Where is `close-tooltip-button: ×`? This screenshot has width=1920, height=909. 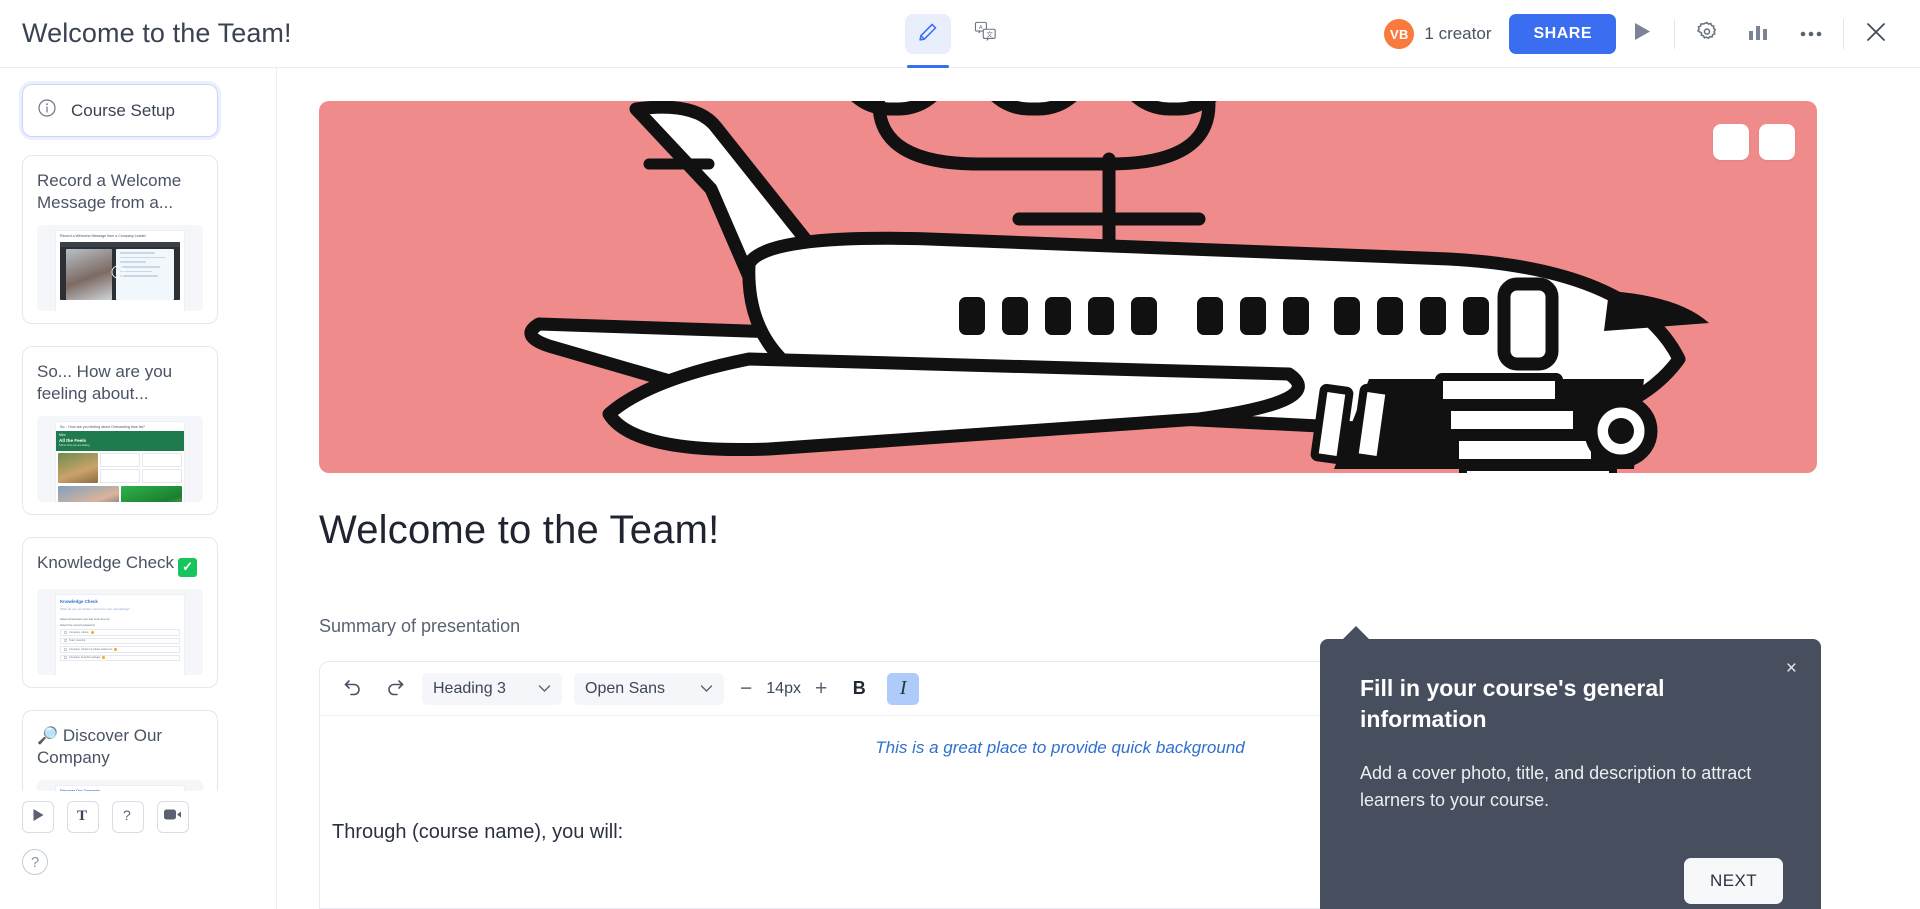
close-tooltip-button: × is located at coordinates (1791, 668).